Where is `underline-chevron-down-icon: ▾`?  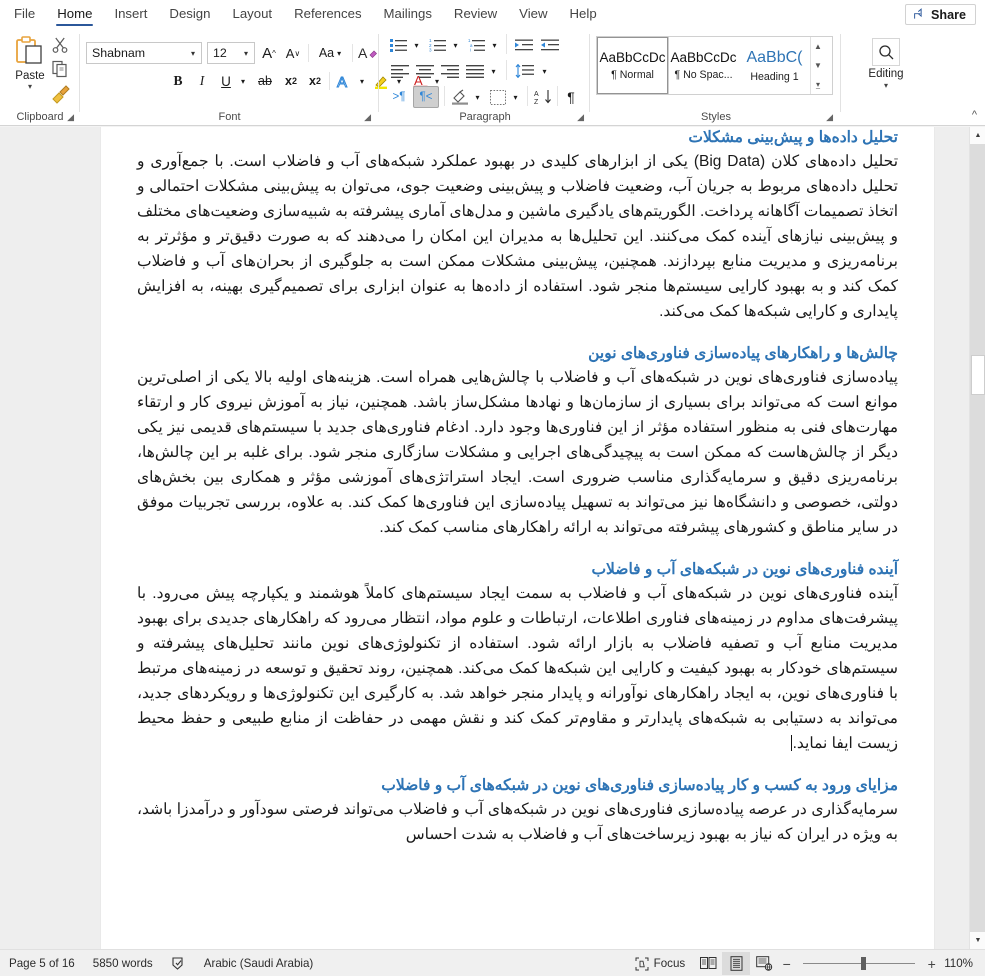
underline-chevron-down-icon: ▾ is located at coordinates (243, 81).